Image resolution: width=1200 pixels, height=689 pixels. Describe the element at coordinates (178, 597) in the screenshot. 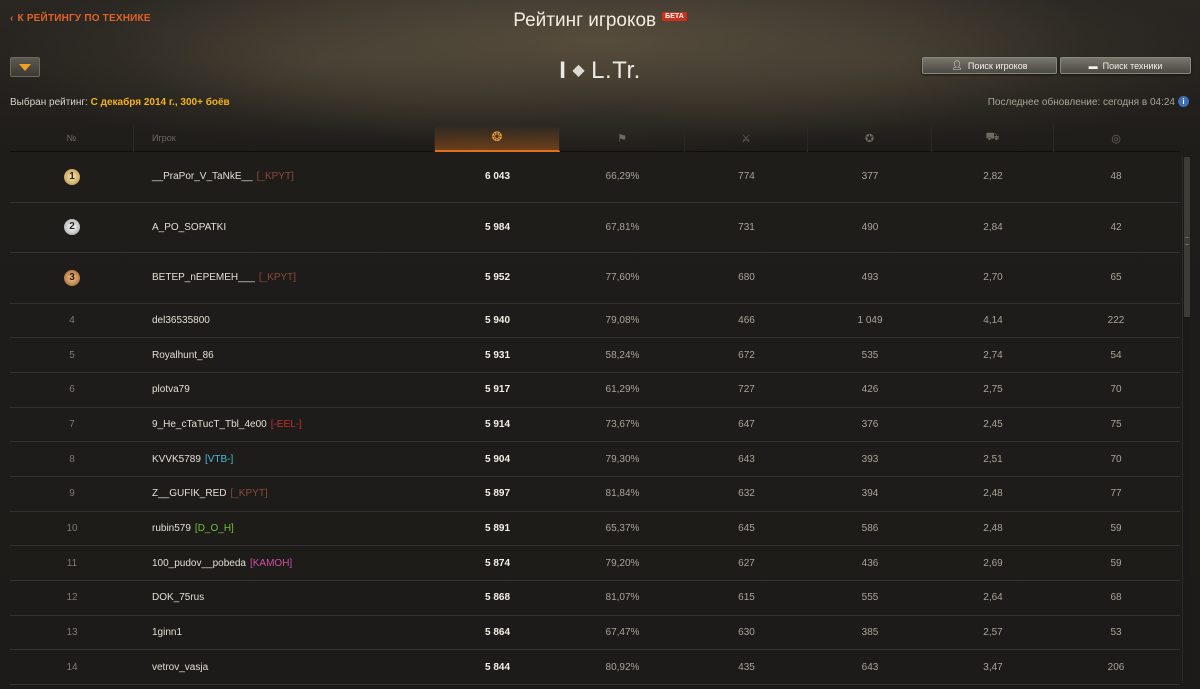

I see `player-name-link: DOK_75rus` at that location.